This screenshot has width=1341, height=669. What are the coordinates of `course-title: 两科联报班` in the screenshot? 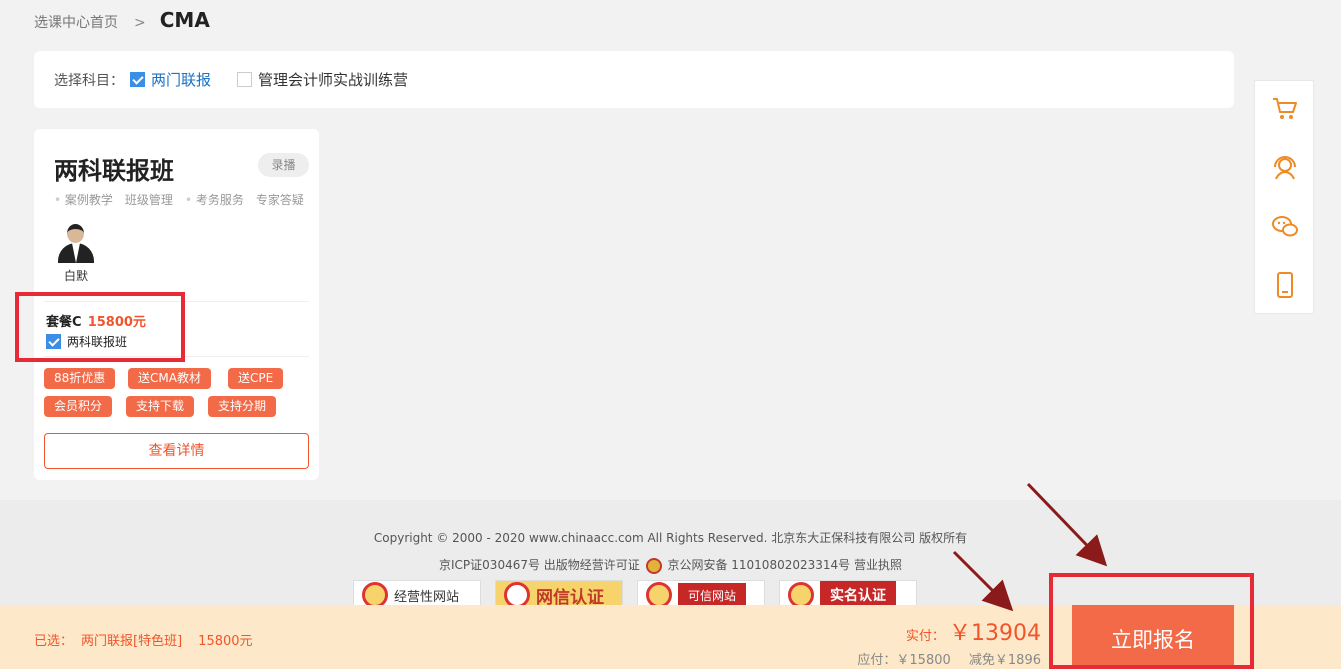 It's located at (114, 171).